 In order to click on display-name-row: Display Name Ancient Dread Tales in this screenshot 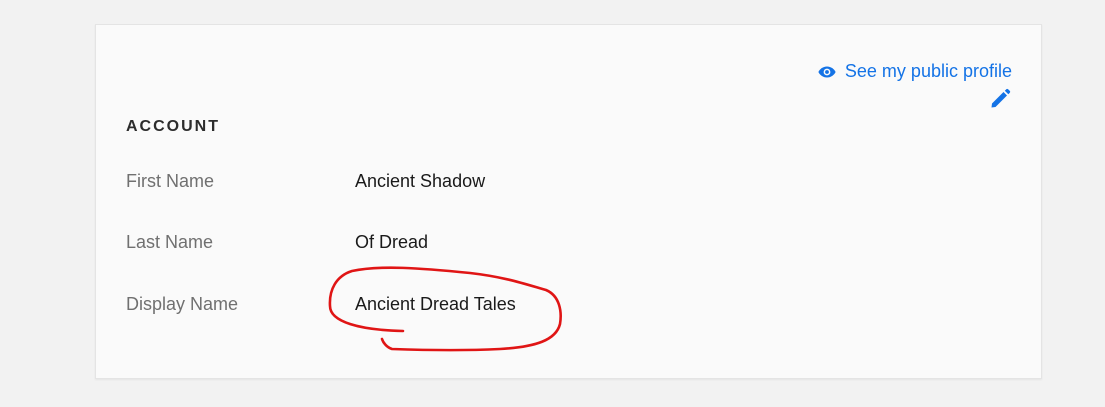, I will do `click(321, 304)`.